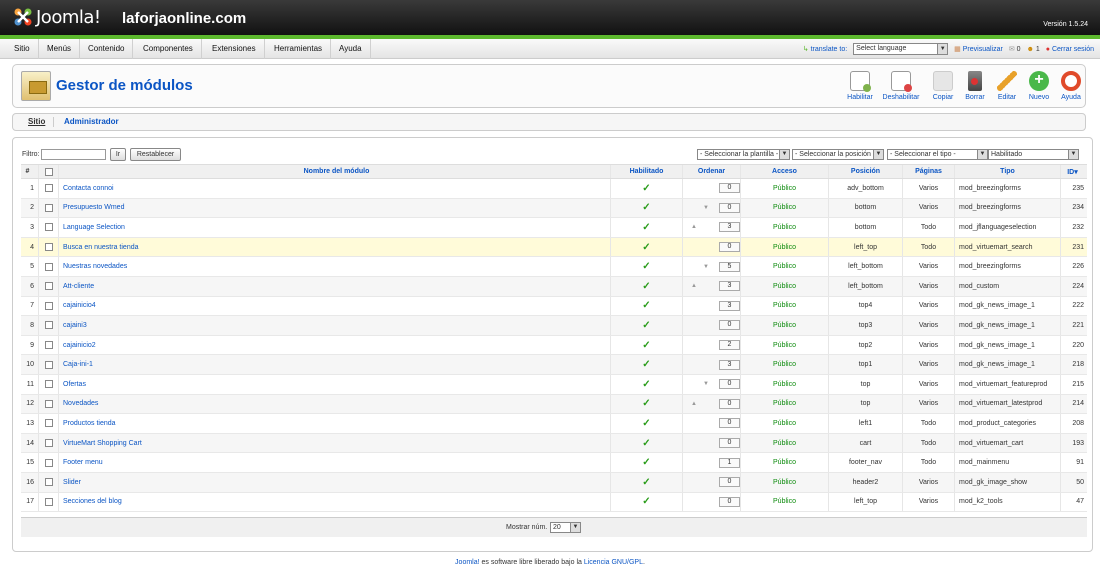 The width and height of the screenshot is (1100, 584). What do you see at coordinates (335, 423) in the screenshot?
I see `module-name-link: Productos tienda` at bounding box center [335, 423].